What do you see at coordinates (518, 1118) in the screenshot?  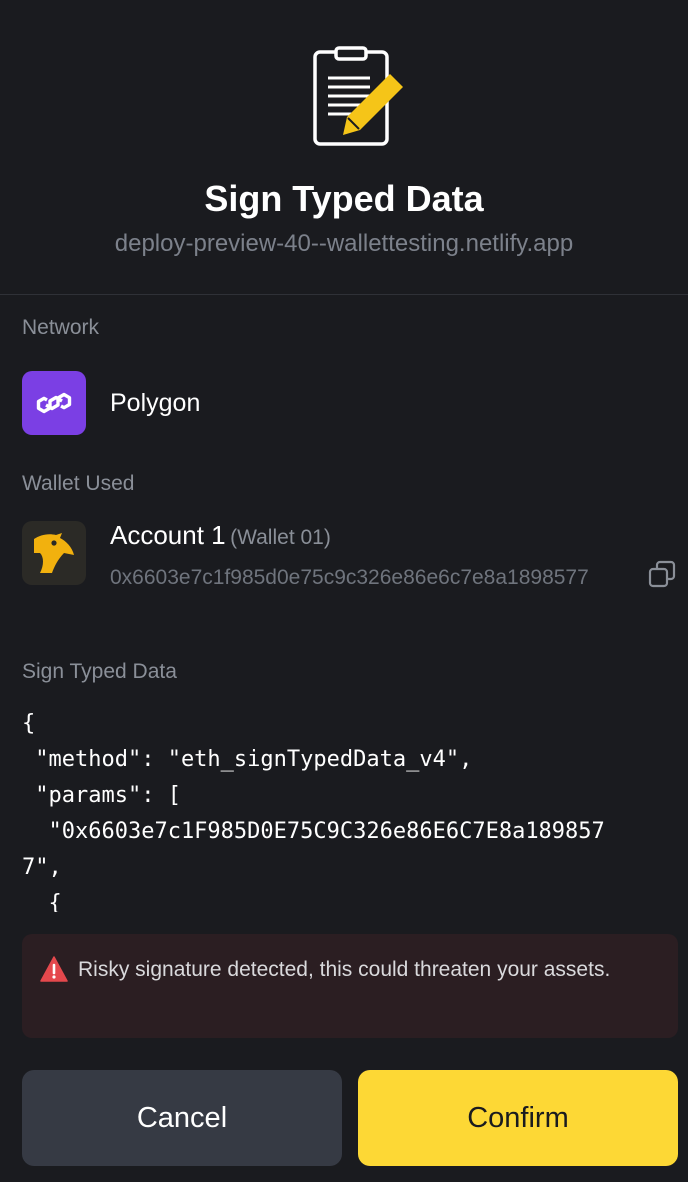 I see `confirm-button: Confirm` at bounding box center [518, 1118].